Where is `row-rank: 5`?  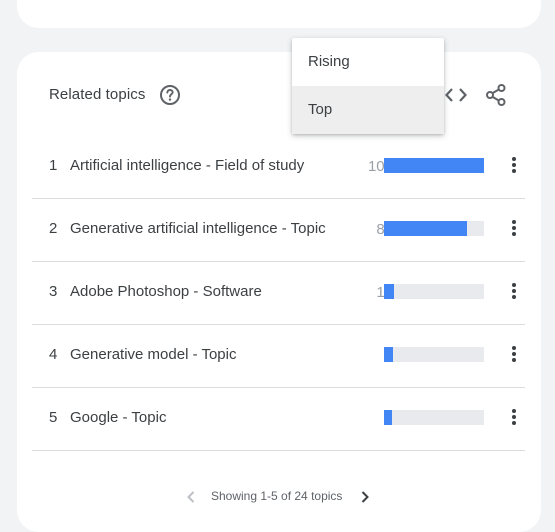
row-rank: 5 is located at coordinates (53, 417).